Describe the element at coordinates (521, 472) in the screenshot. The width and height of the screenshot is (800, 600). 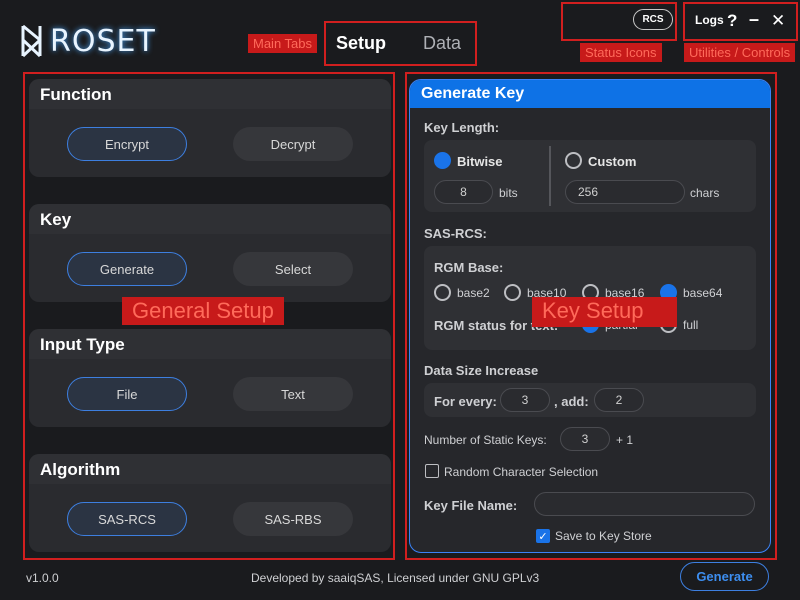
I see `random-char-label: Random Character Selection` at that location.